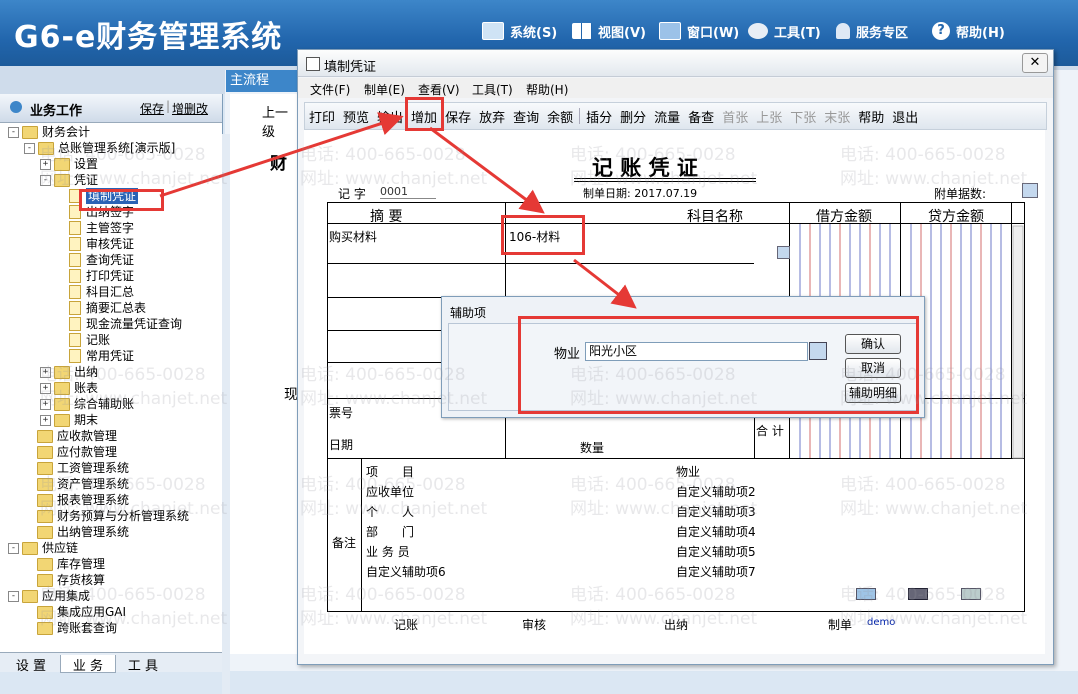 The image size is (1078, 694). Describe the element at coordinates (76, 484) in the screenshot. I see `tree-item: 资产管理系统` at that location.